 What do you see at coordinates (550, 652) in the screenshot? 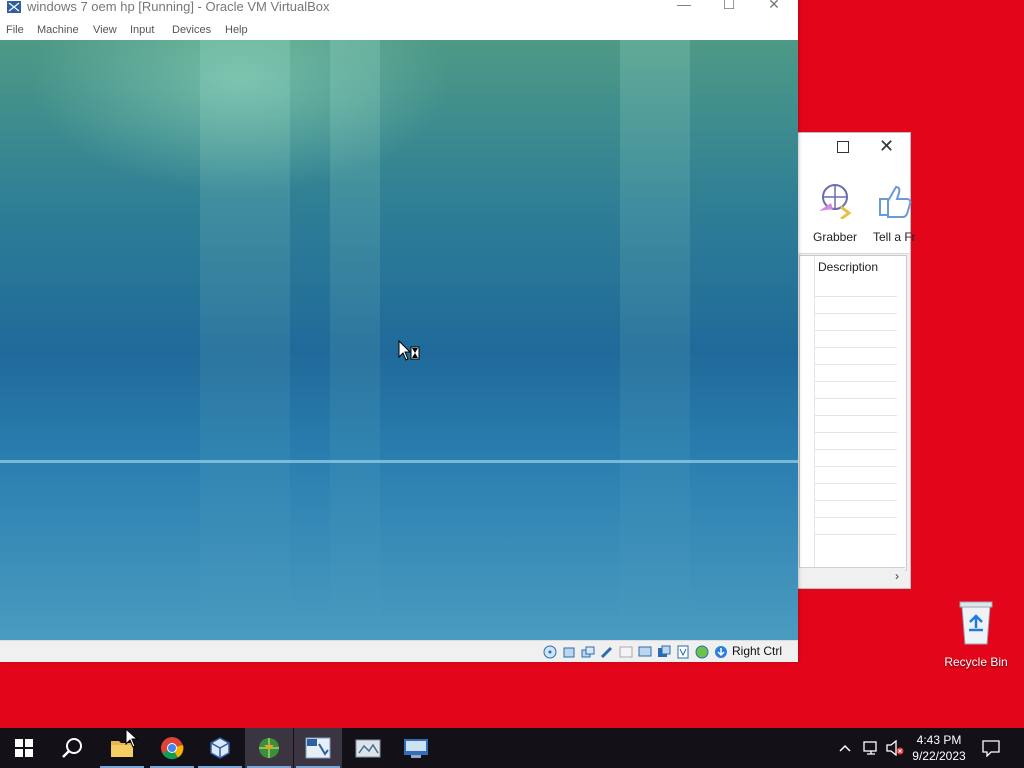
I see `optical-drive-icon` at bounding box center [550, 652].